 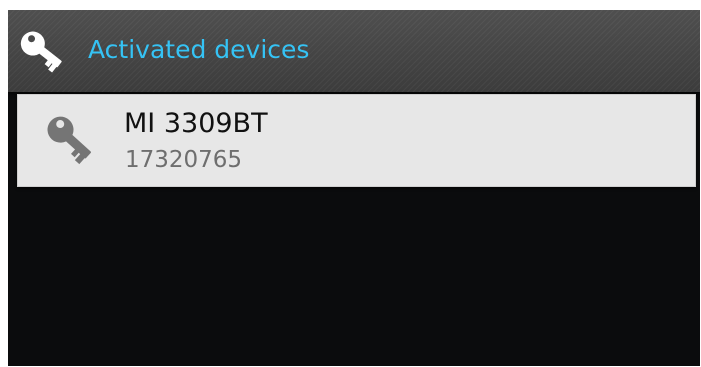 I want to click on device-serial: 17320765, so click(x=184, y=160).